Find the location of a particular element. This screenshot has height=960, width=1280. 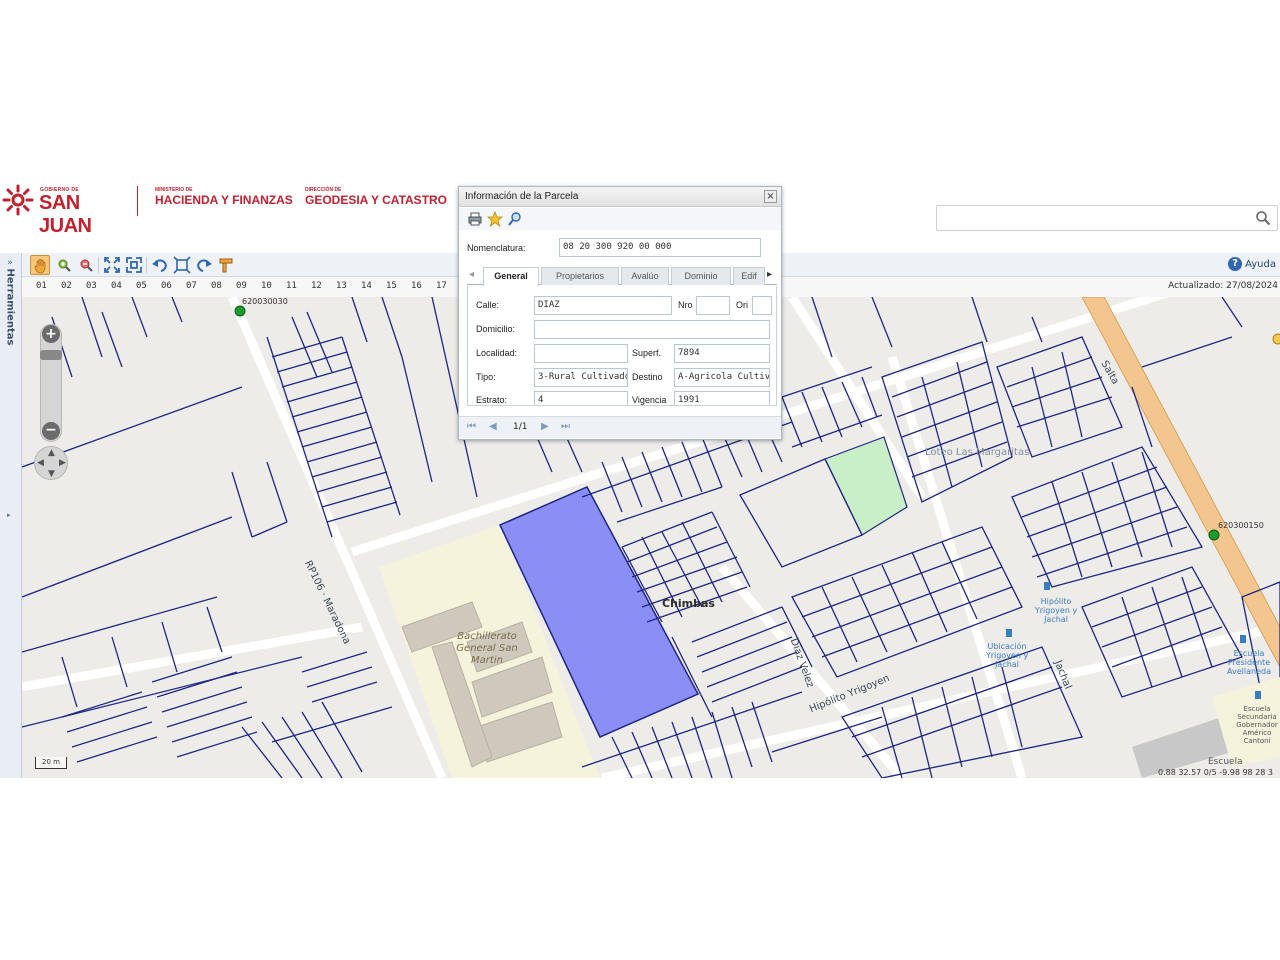

sidebar-label: Herramientas is located at coordinates (10, 307).